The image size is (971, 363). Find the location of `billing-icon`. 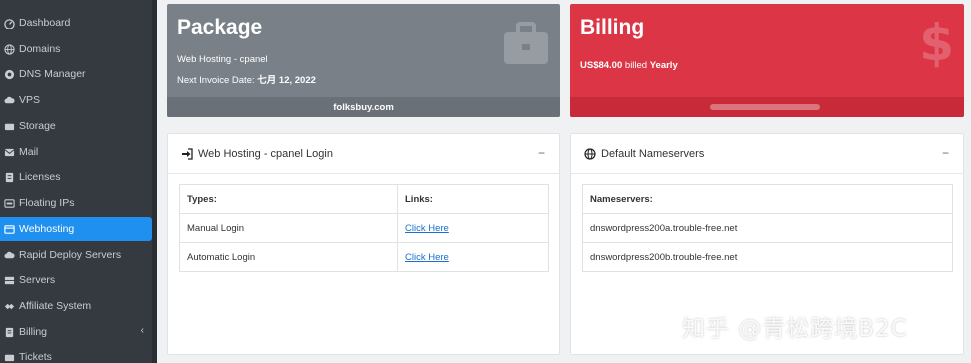

billing-icon is located at coordinates (9, 332).